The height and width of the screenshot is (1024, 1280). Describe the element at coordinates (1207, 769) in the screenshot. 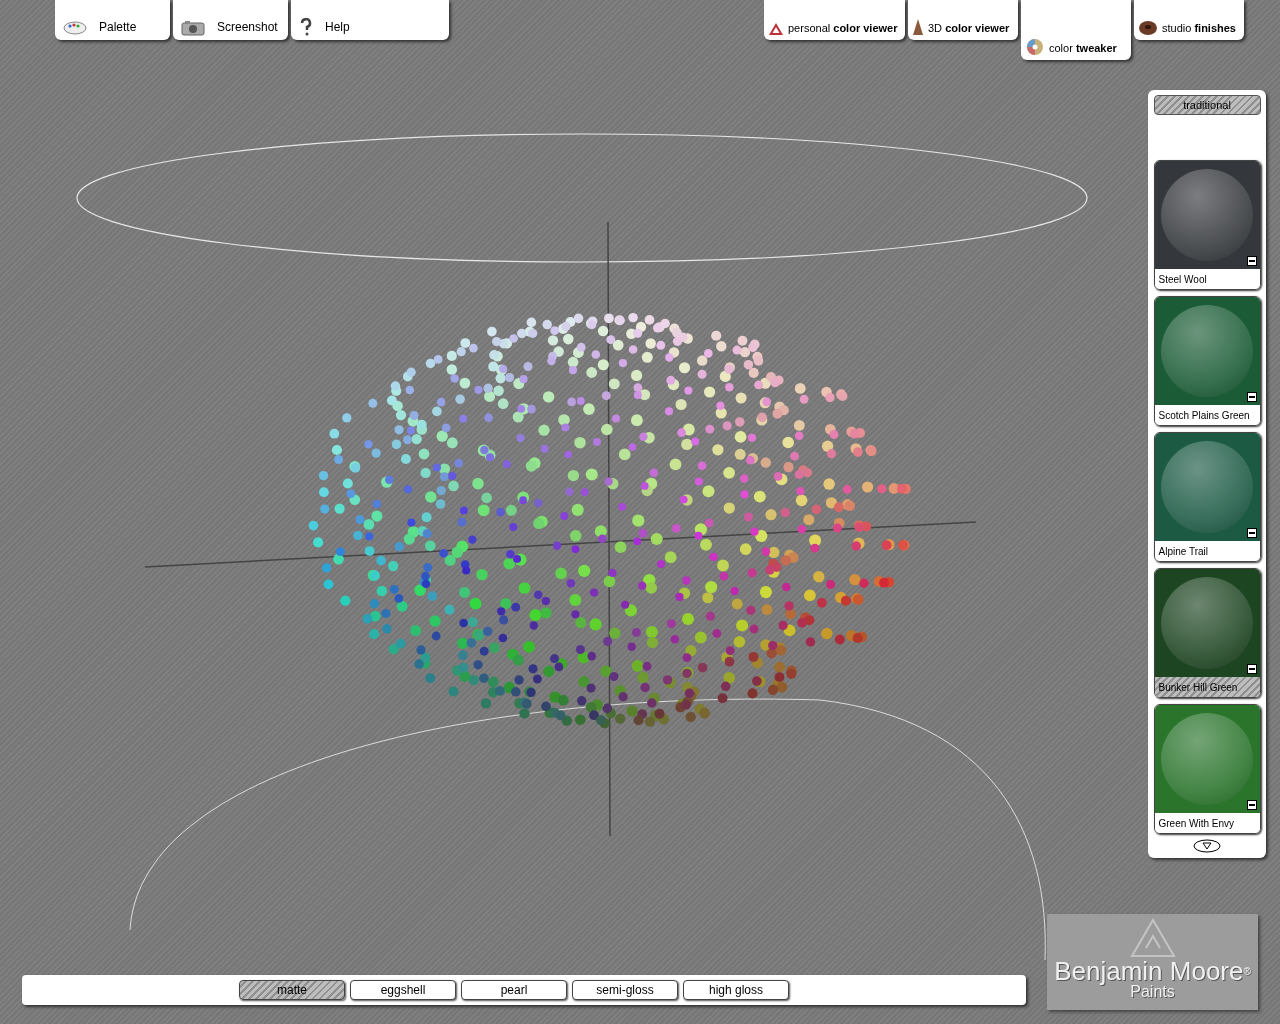

I see `swatch-card: Green With Envy` at that location.